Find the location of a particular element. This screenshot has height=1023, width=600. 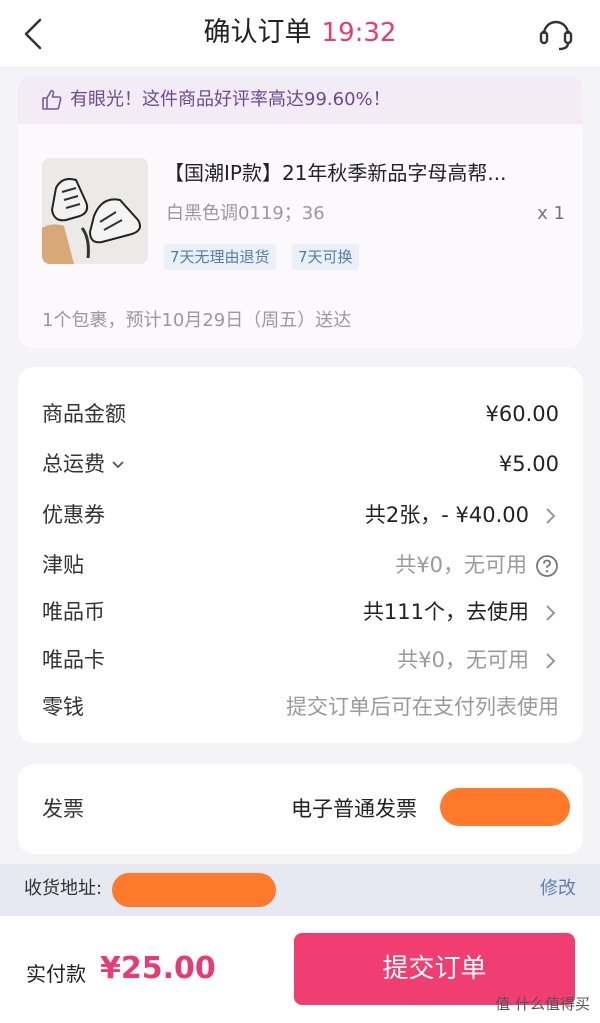

invoice-value: 电子普通发票 is located at coordinates (354, 809).